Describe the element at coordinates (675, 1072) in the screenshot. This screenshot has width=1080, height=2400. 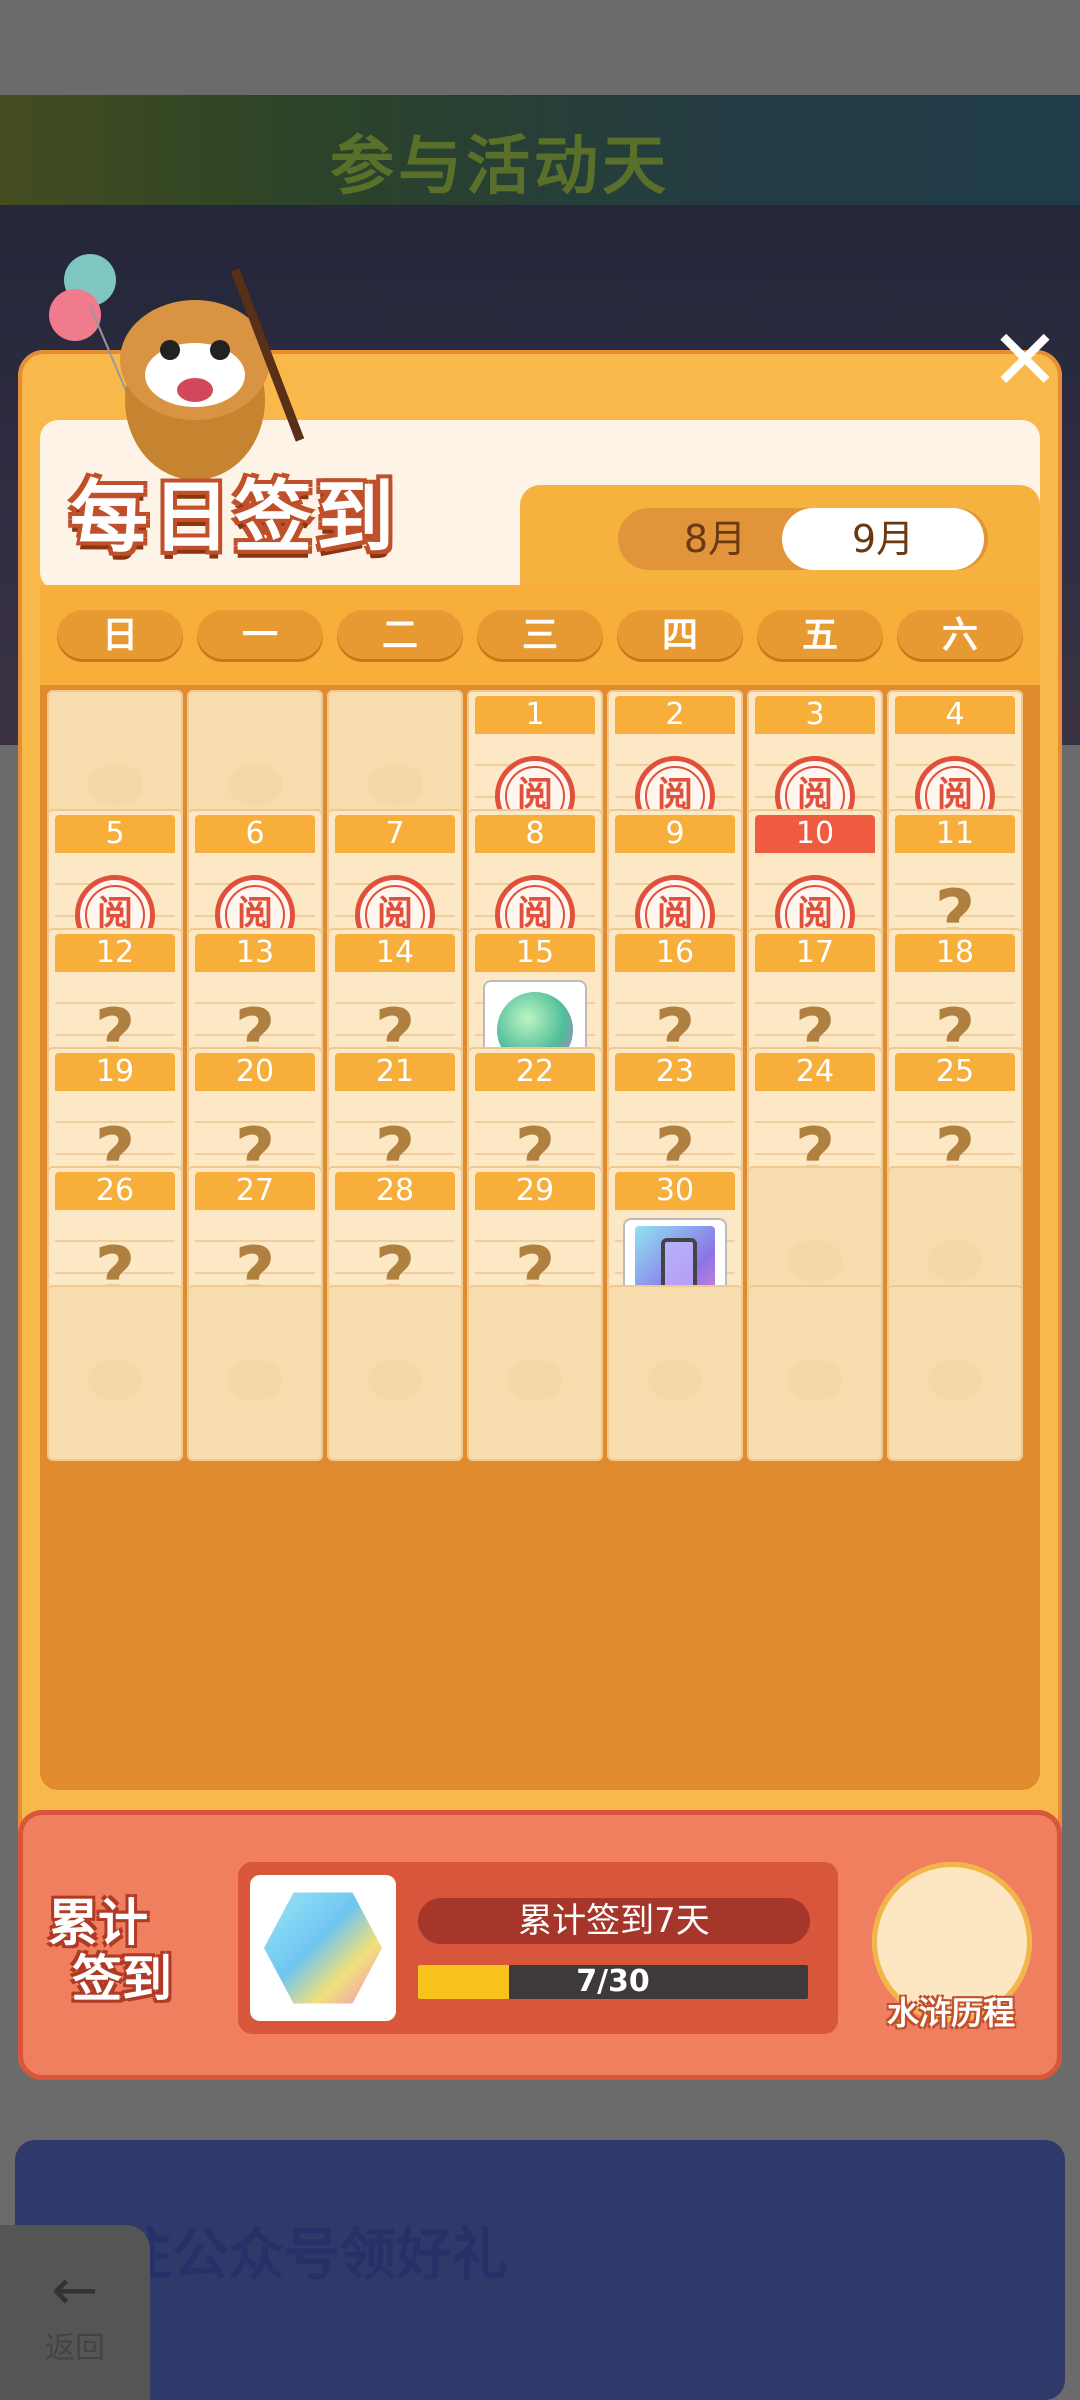
I see `day-number: 23` at that location.